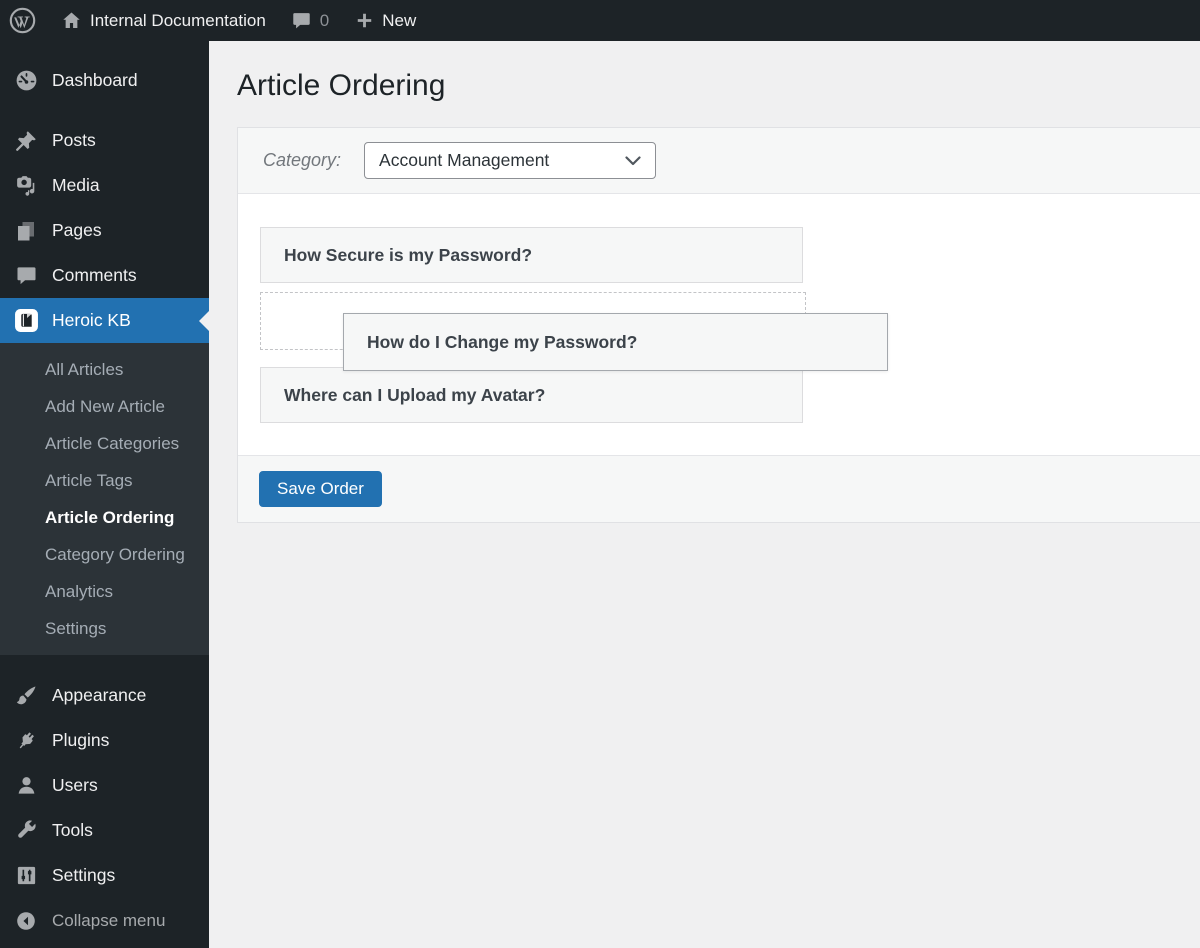 Image resolution: width=1200 pixels, height=948 pixels. Describe the element at coordinates (464, 160) in the screenshot. I see `category-selected-value: Account Management` at that location.